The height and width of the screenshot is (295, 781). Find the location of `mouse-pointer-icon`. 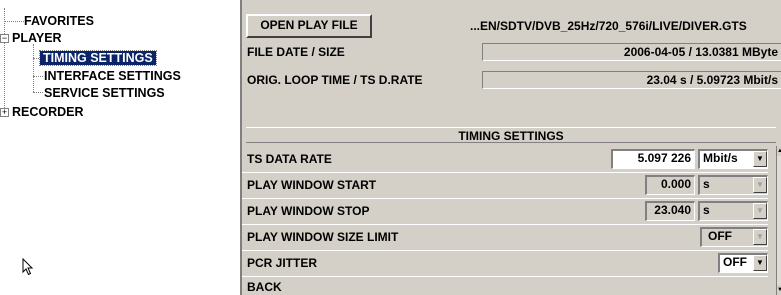

mouse-pointer-icon is located at coordinates (28, 267).